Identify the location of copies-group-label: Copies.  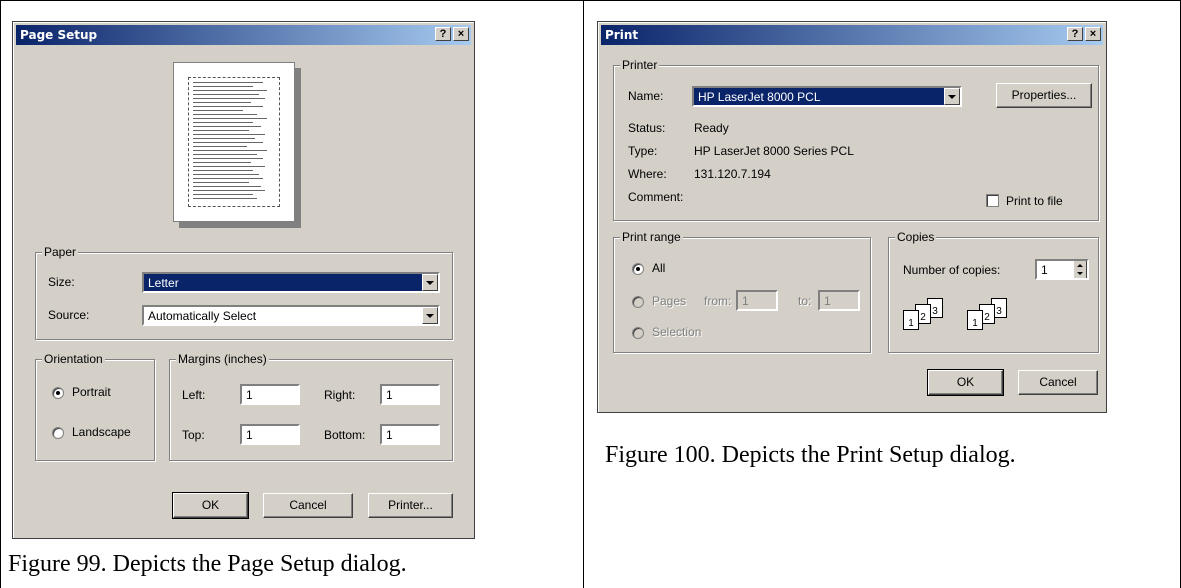
(916, 237).